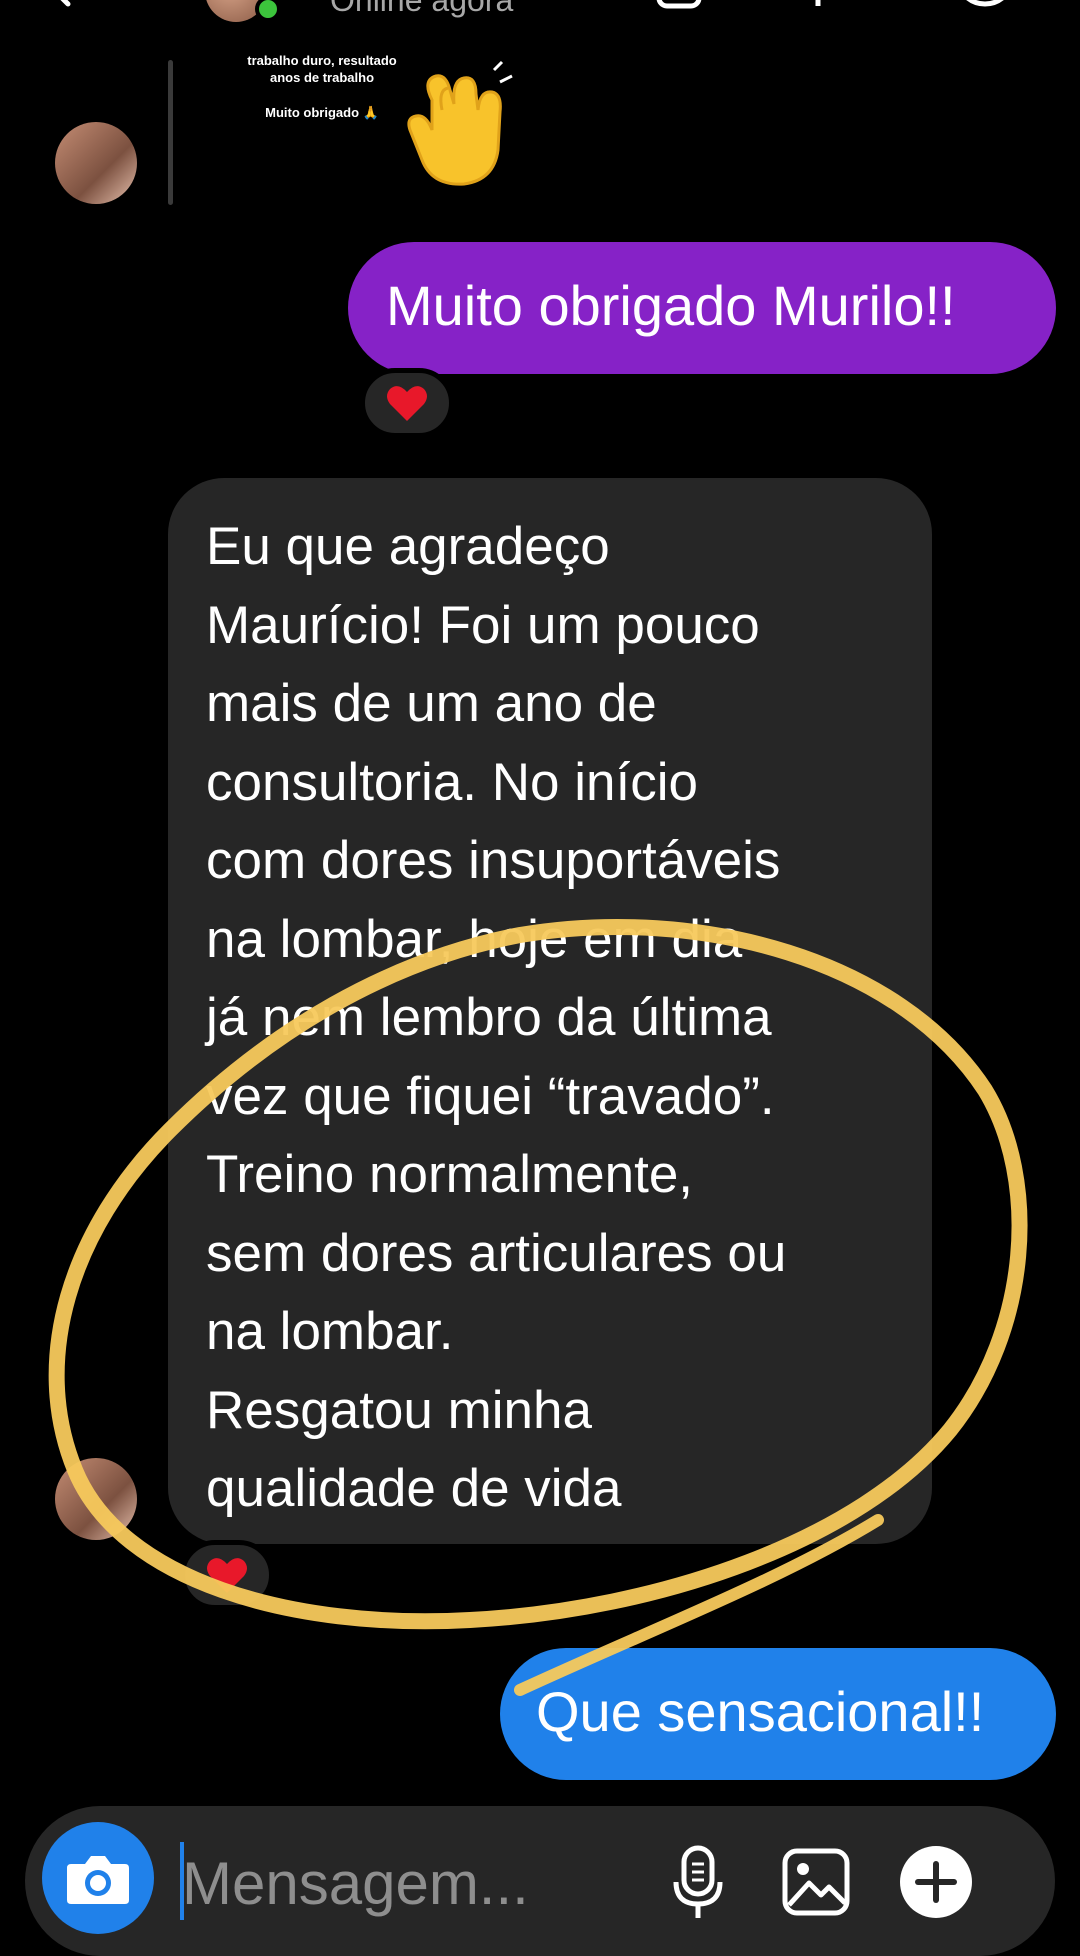 The width and height of the screenshot is (1080, 1956). What do you see at coordinates (60, 5) in the screenshot?
I see `back-icon` at bounding box center [60, 5].